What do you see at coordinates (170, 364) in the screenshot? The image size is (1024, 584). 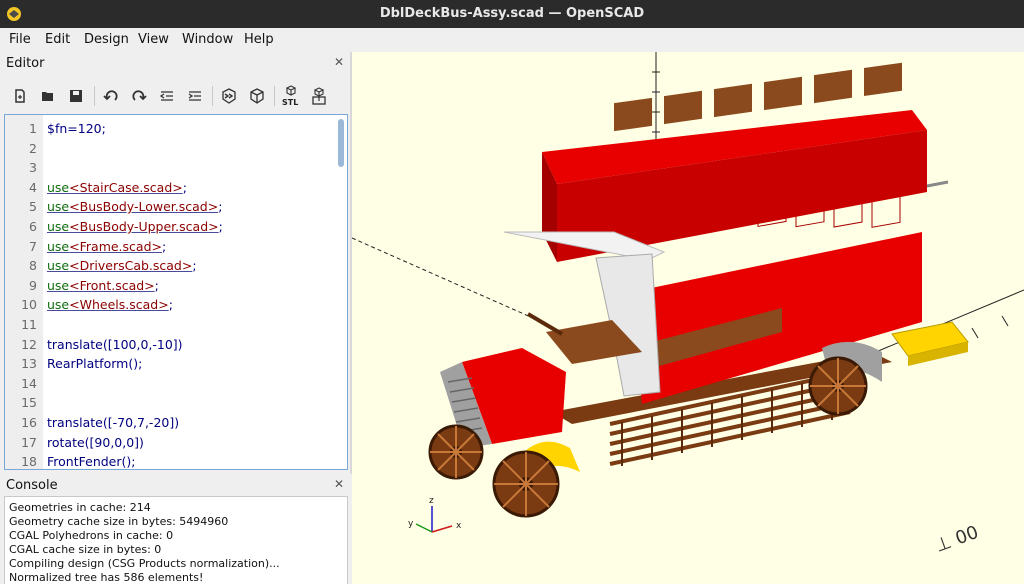 I see `code-line: 13 RearPlatform();` at bounding box center [170, 364].